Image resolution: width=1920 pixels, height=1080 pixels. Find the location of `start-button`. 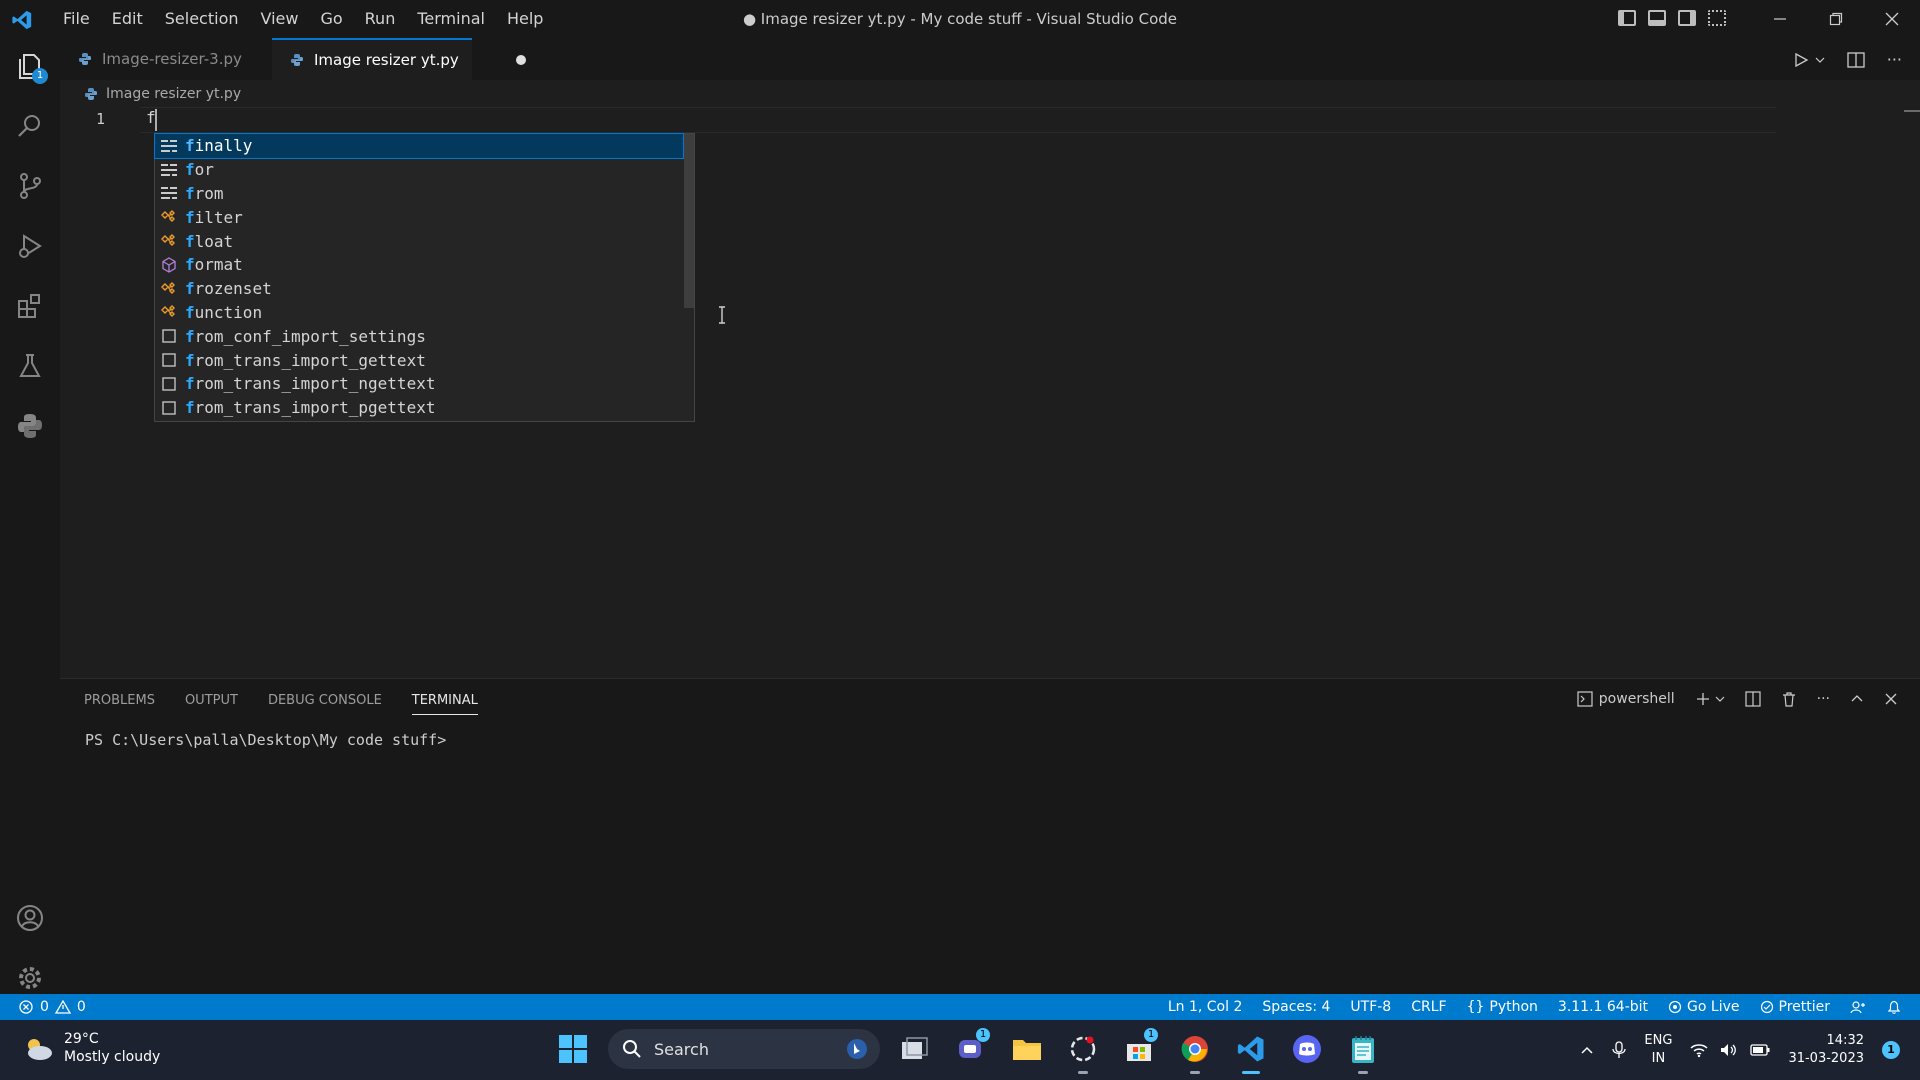

start-button is located at coordinates (573, 1049).